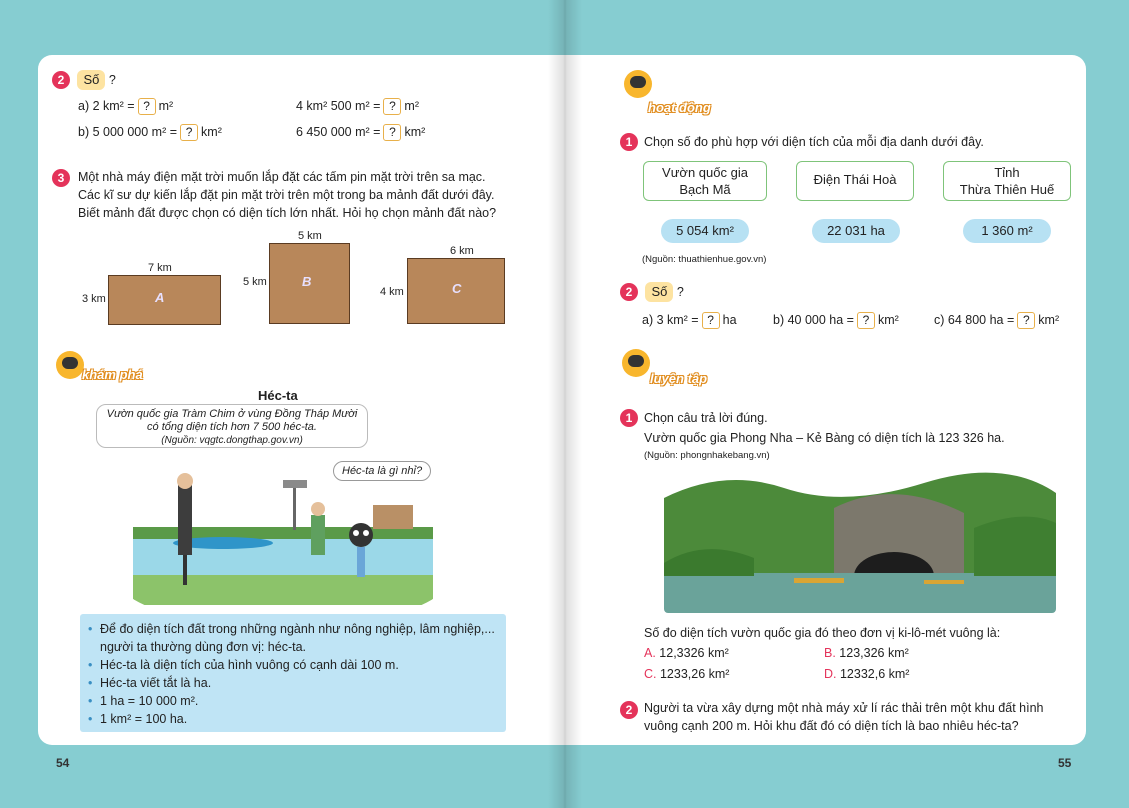 This screenshot has width=1129, height=808. I want to click on place-card-bach-ma: Vườn quốc gia Bạch Mã, so click(705, 181).